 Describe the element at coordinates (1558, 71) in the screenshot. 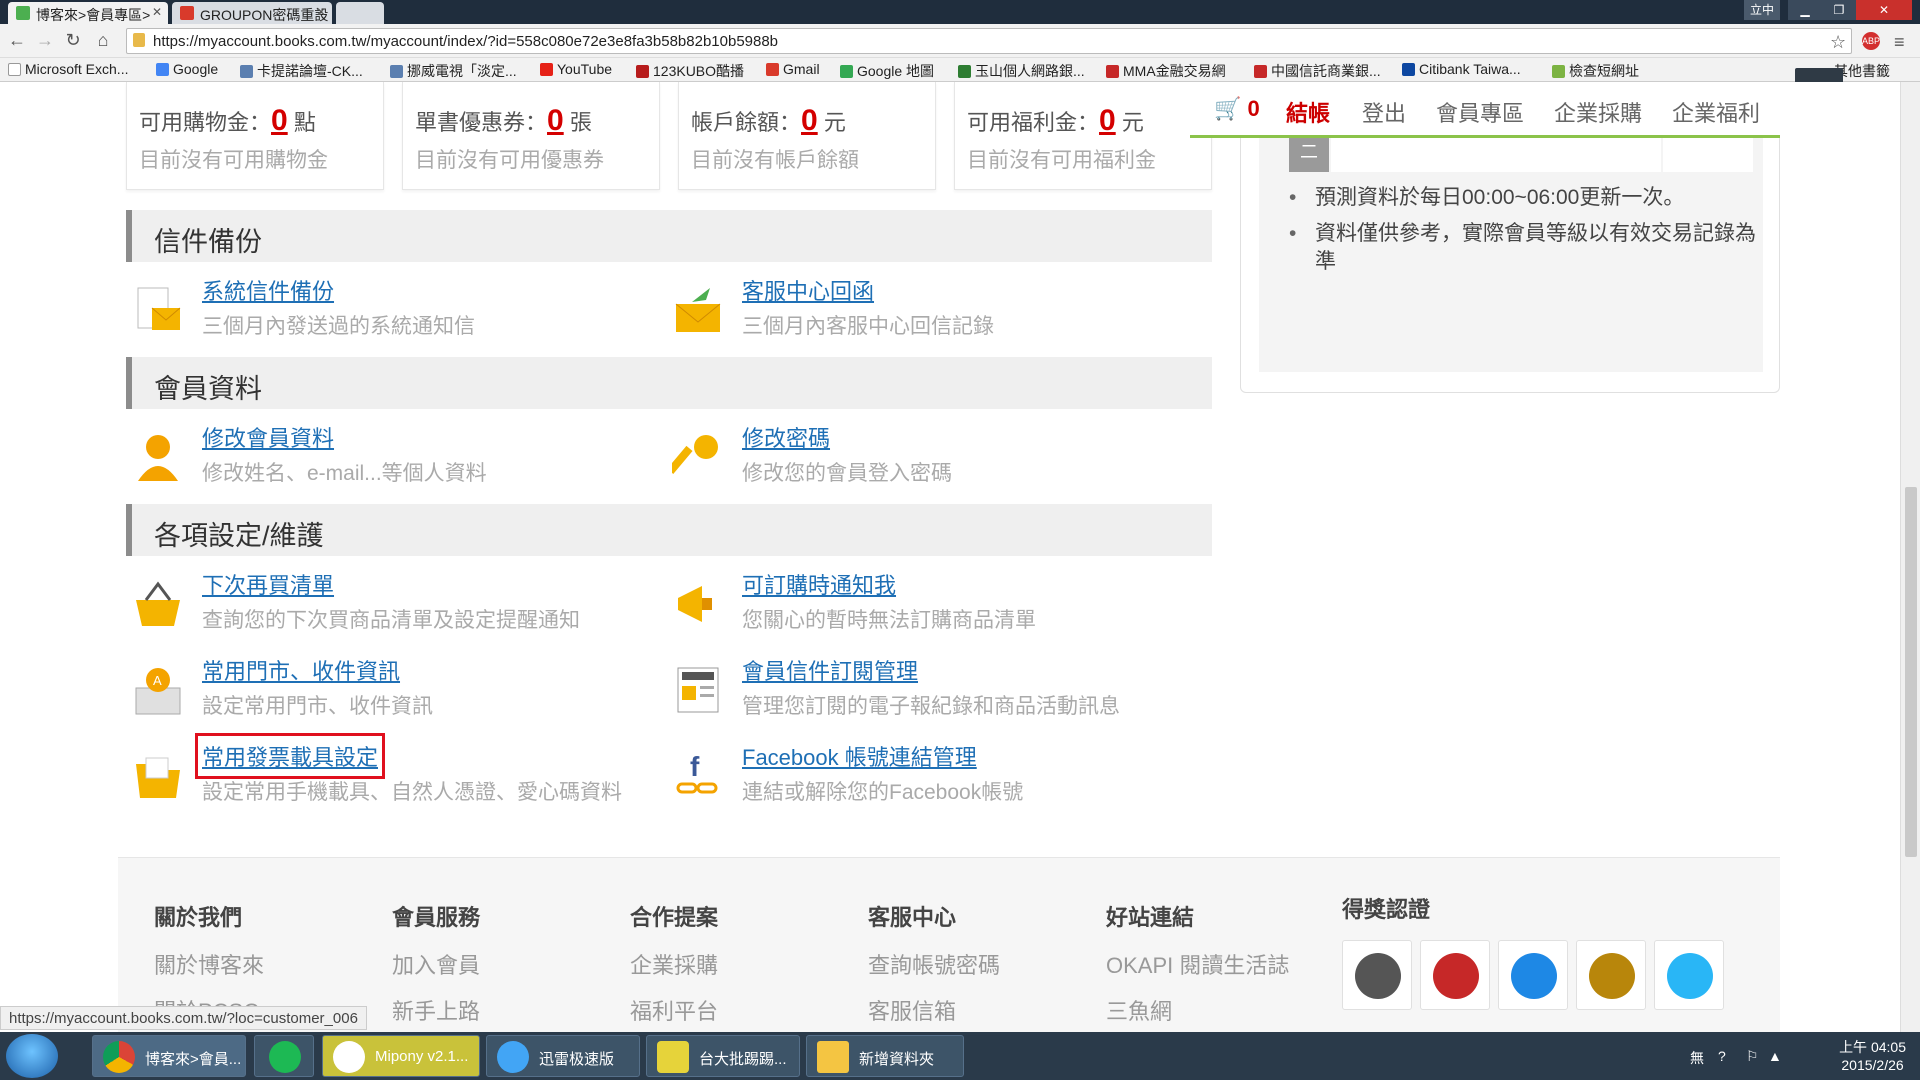

I see `folder-icon` at that location.